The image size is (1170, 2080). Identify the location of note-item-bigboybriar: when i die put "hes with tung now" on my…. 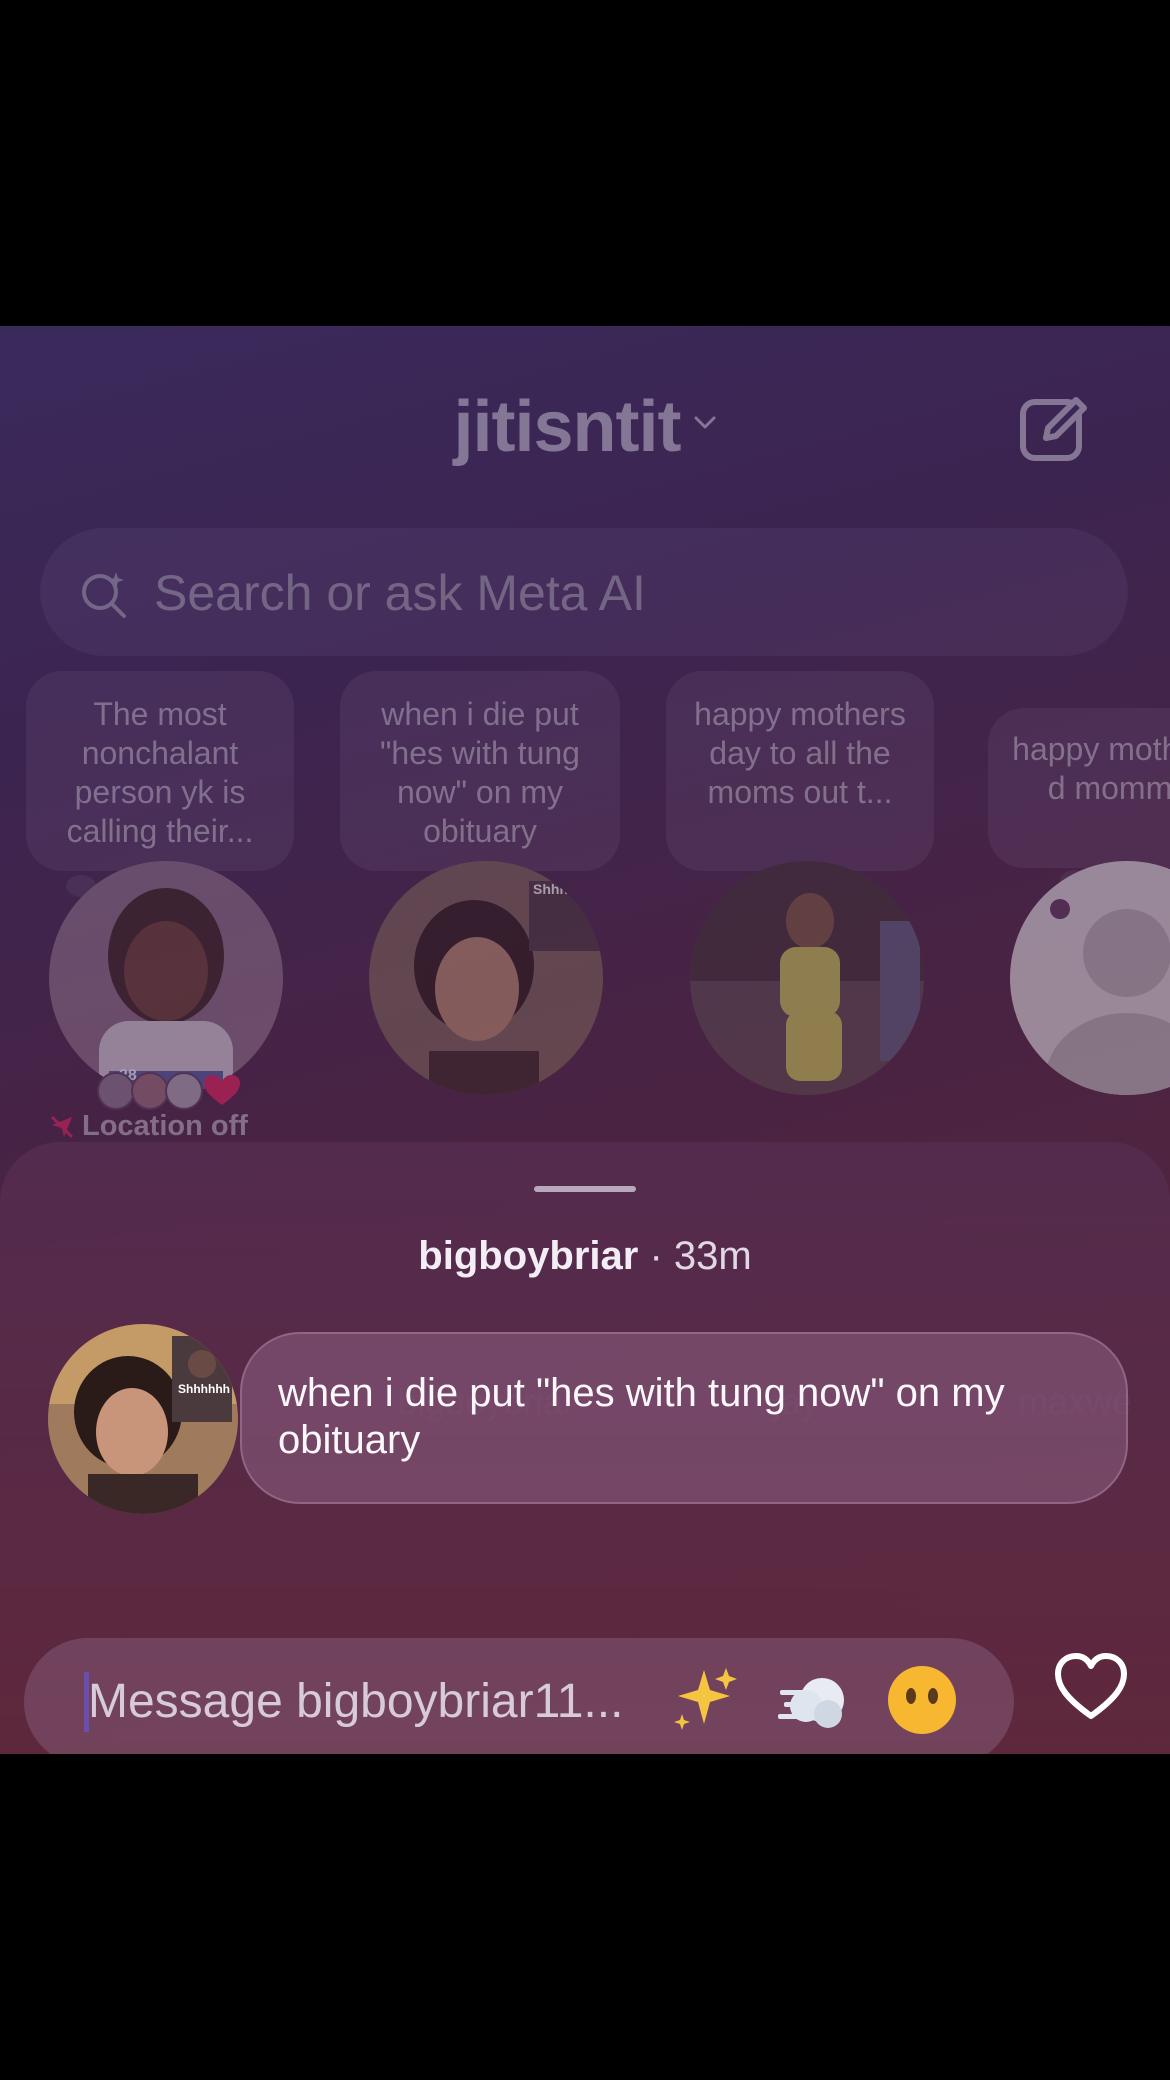
(490, 1046).